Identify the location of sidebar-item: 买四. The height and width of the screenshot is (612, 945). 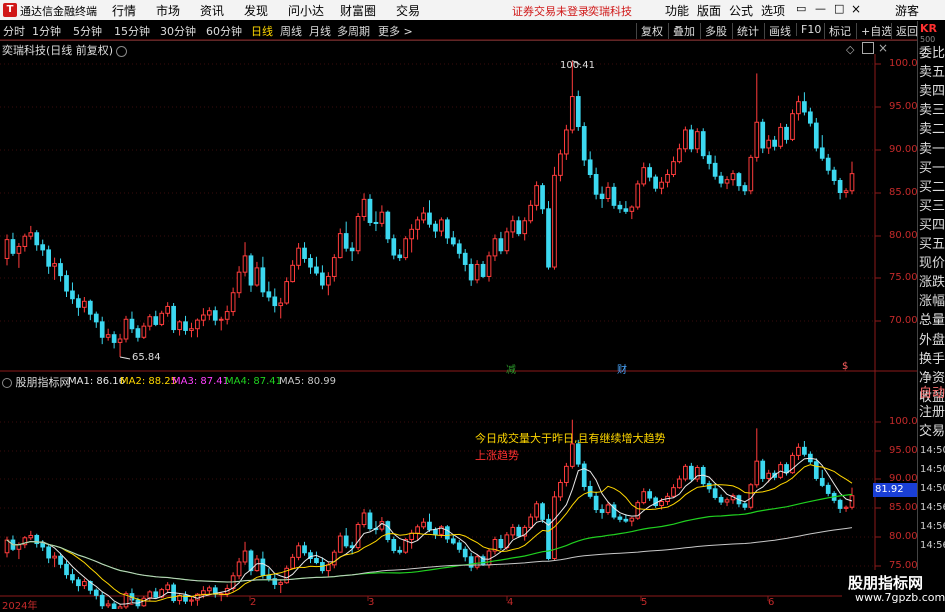
(932, 225).